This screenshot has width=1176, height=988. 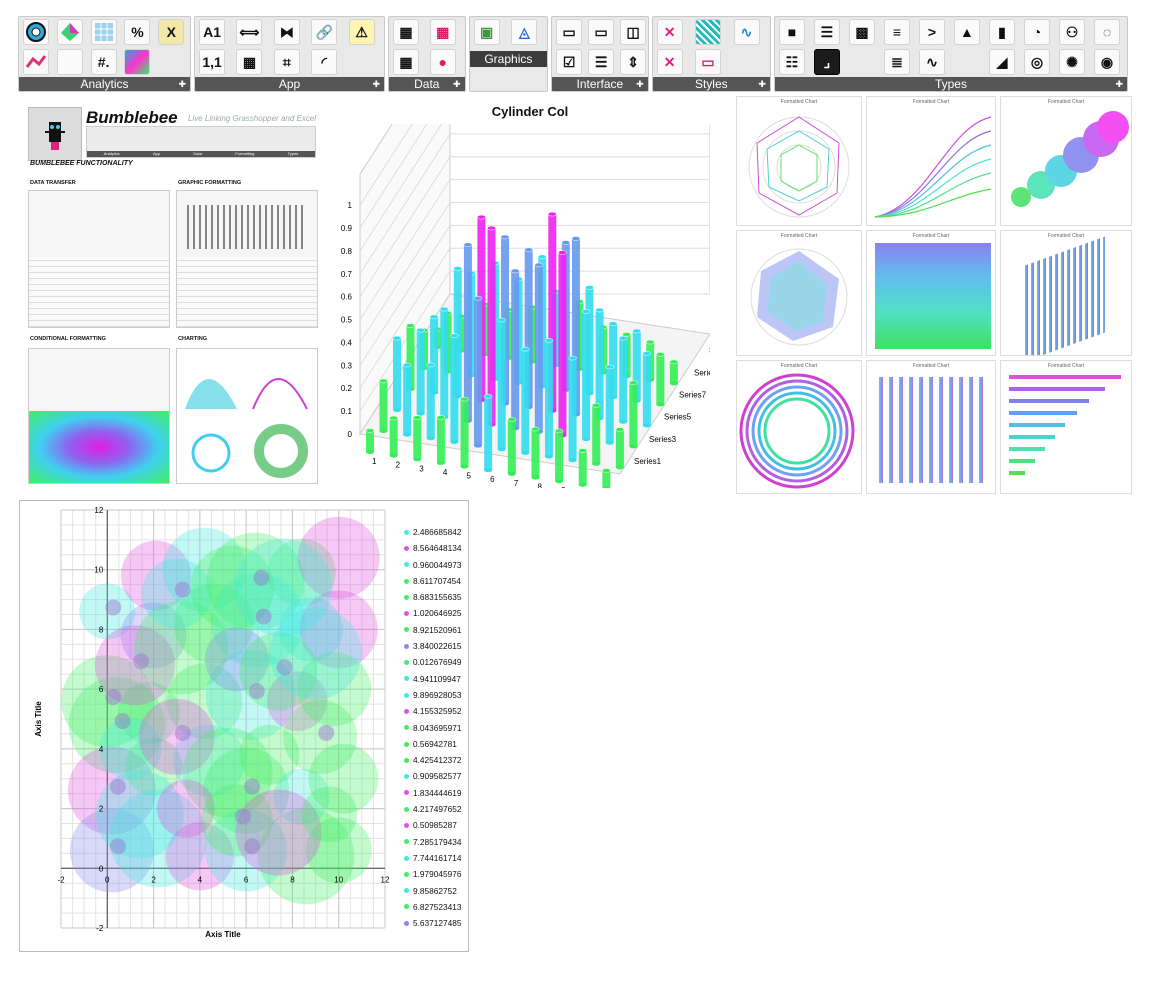 What do you see at coordinates (103, 32) in the screenshot?
I see `grid-table-icon` at bounding box center [103, 32].